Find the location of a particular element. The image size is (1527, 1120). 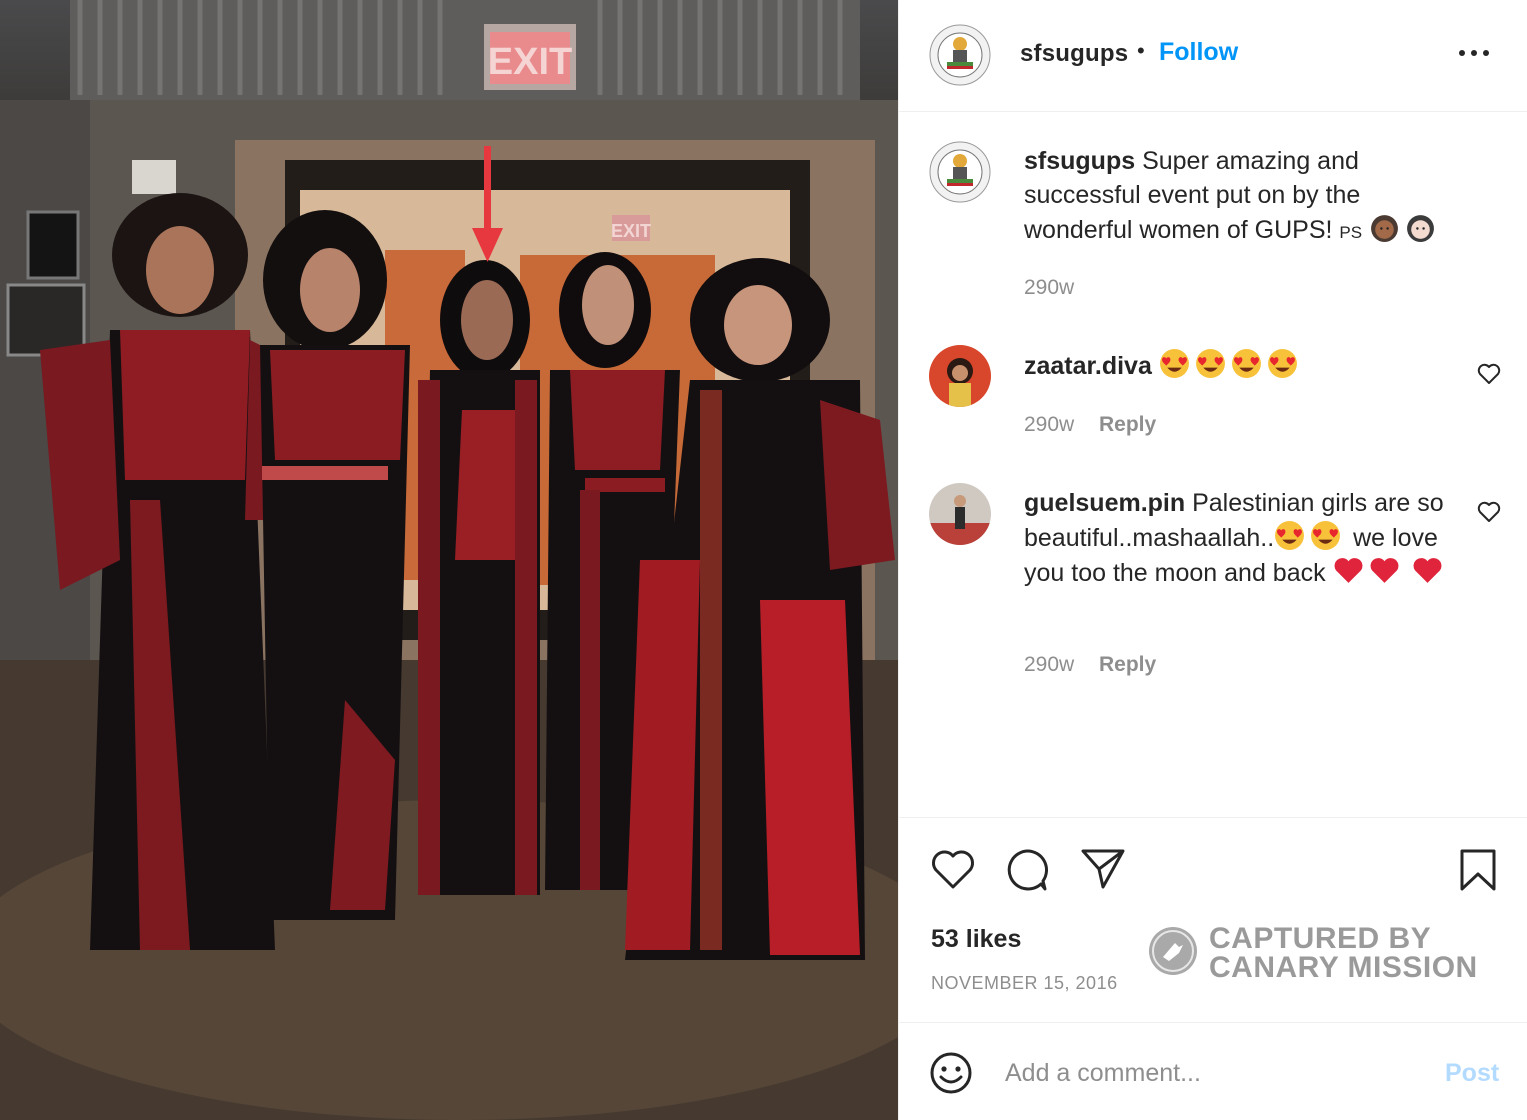

caption-username: sfsugups is located at coordinates (1079, 161).